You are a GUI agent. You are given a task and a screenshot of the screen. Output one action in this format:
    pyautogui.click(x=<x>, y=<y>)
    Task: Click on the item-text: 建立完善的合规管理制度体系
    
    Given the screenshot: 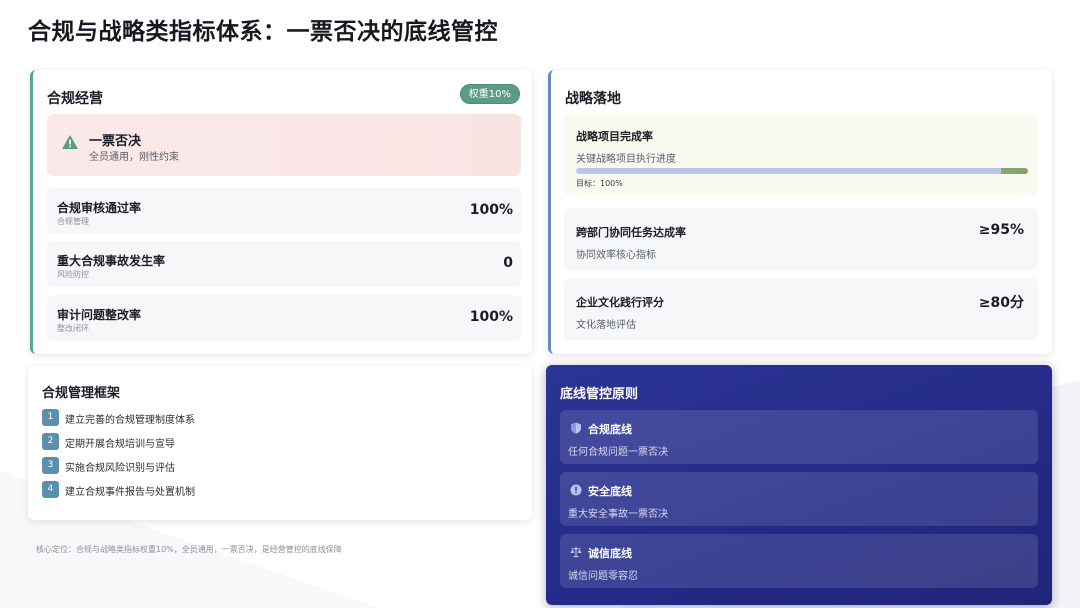 What is the action you would take?
    pyautogui.click(x=130, y=420)
    